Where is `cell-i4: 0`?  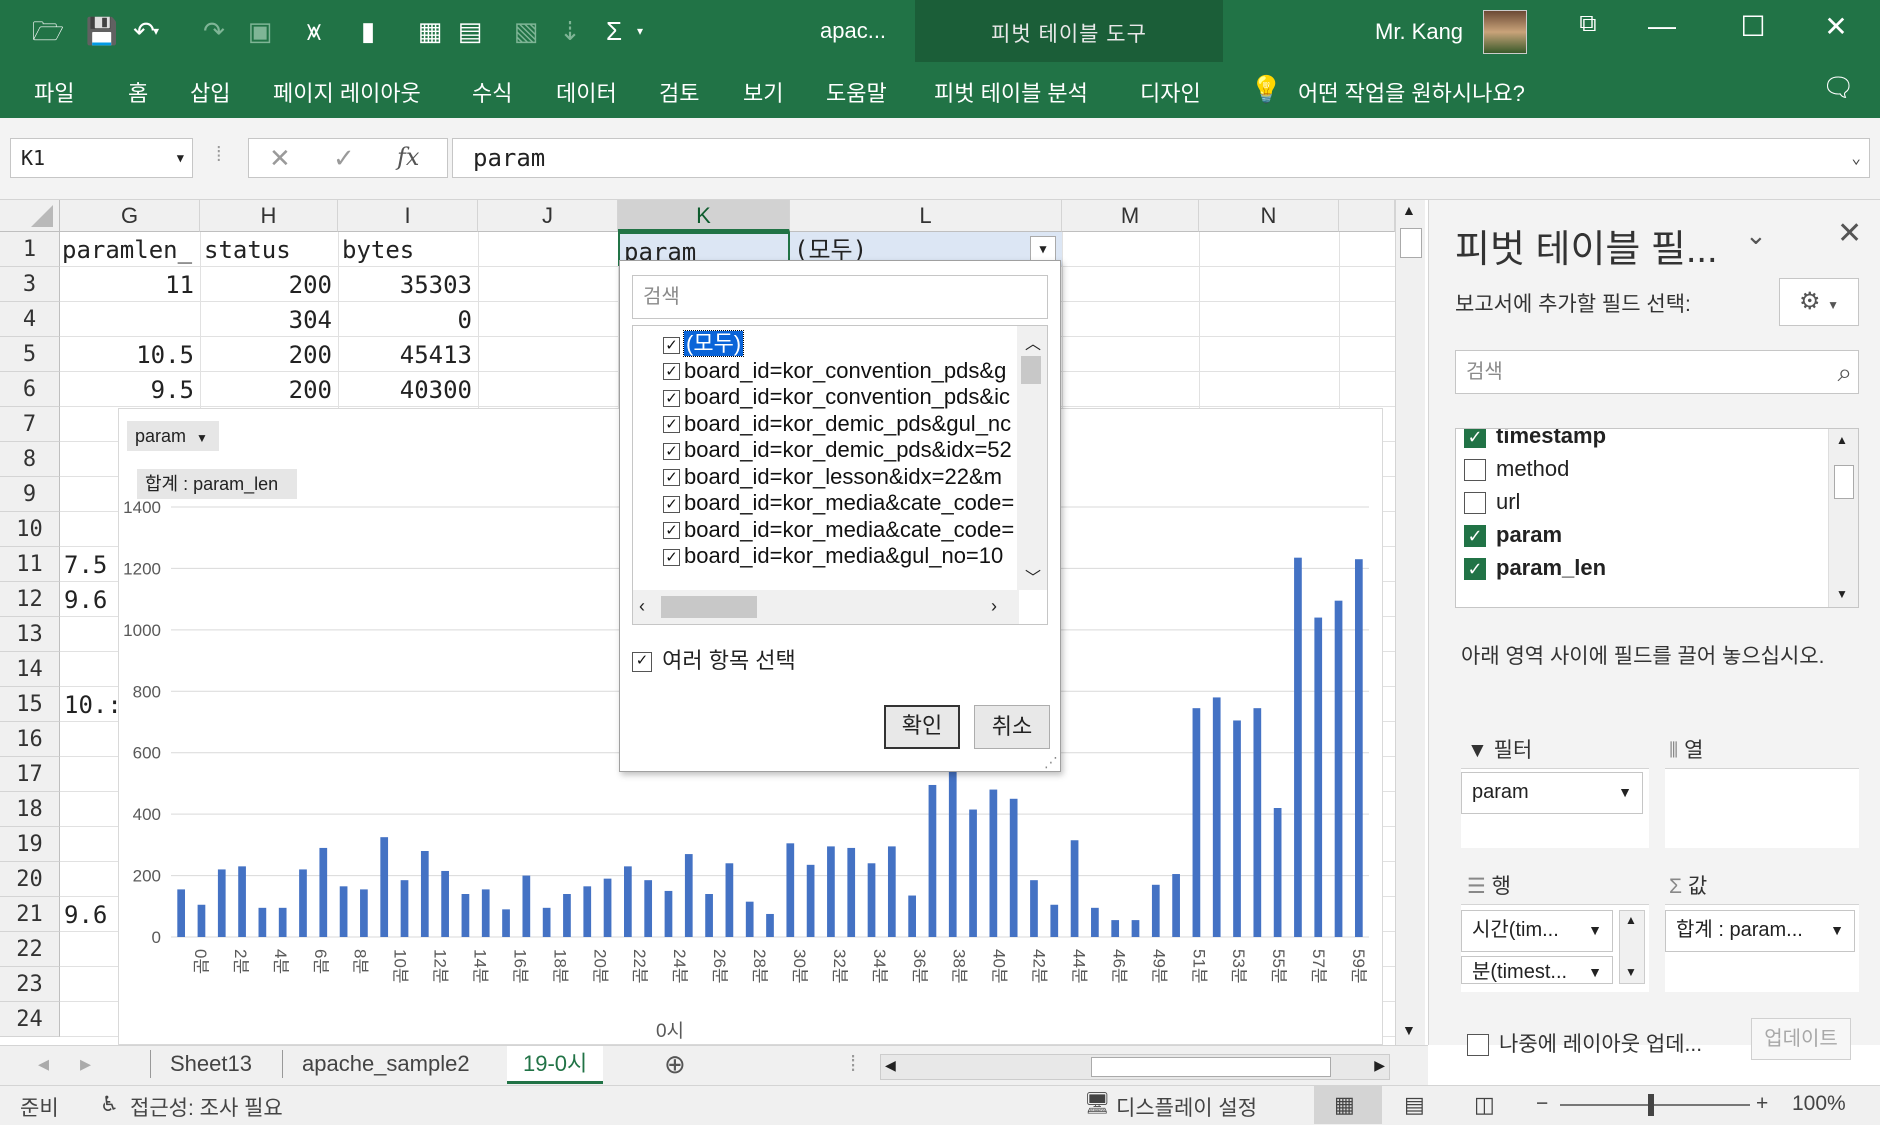 cell-i4: 0 is located at coordinates (408, 319).